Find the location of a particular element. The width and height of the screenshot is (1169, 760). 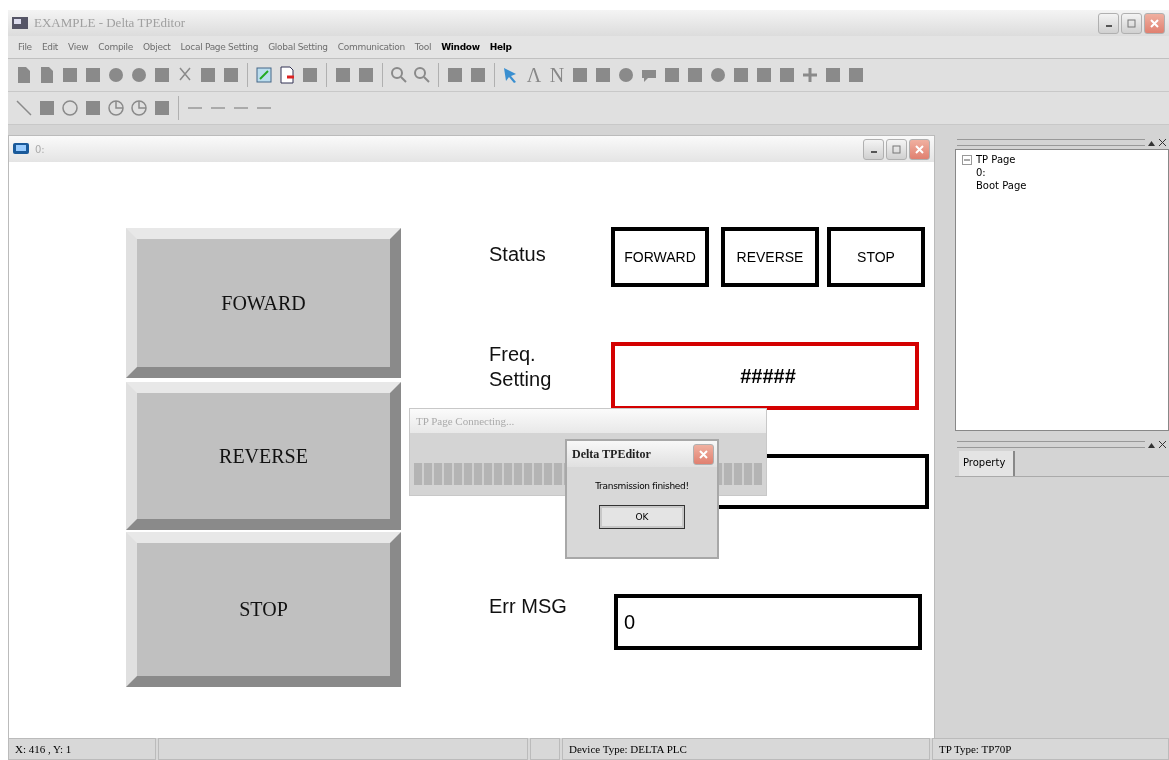

tree-item: 0: is located at coordinates (981, 172).